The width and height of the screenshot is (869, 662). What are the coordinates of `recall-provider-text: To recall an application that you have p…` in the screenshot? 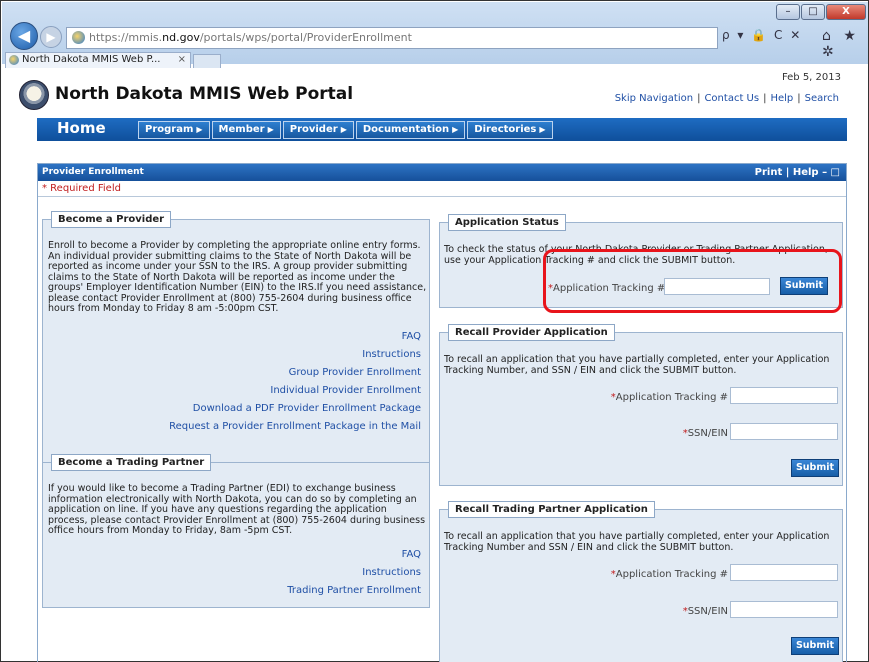 It's located at (637, 365).